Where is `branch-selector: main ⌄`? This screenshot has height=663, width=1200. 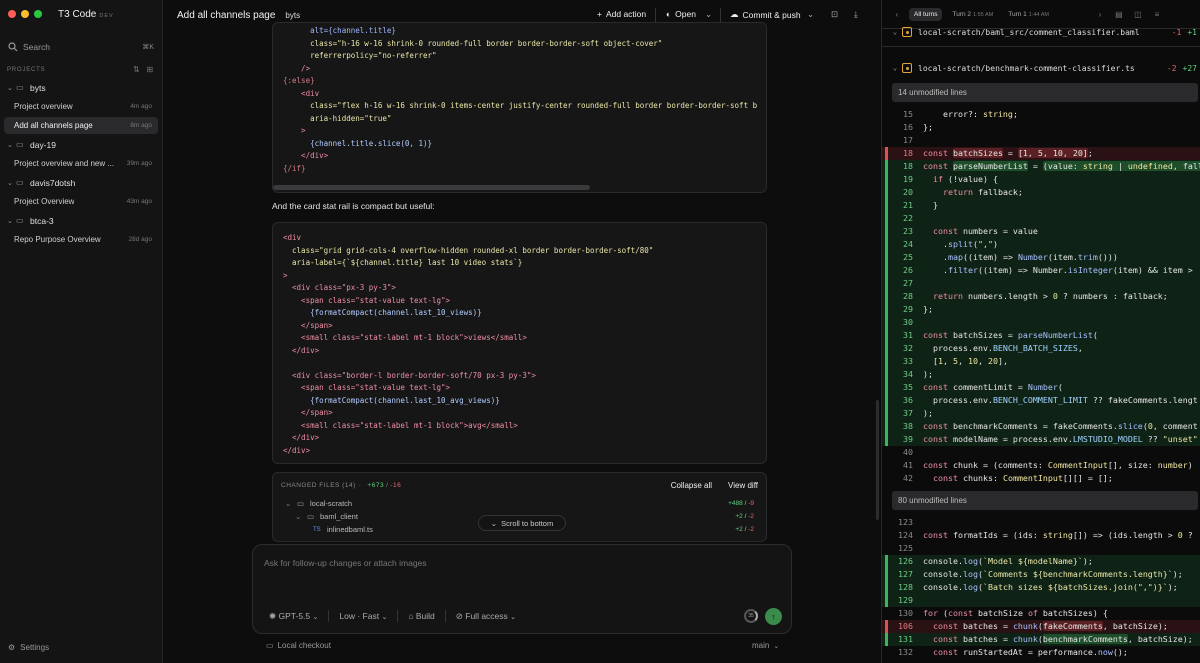 branch-selector: main ⌄ is located at coordinates (765, 645).